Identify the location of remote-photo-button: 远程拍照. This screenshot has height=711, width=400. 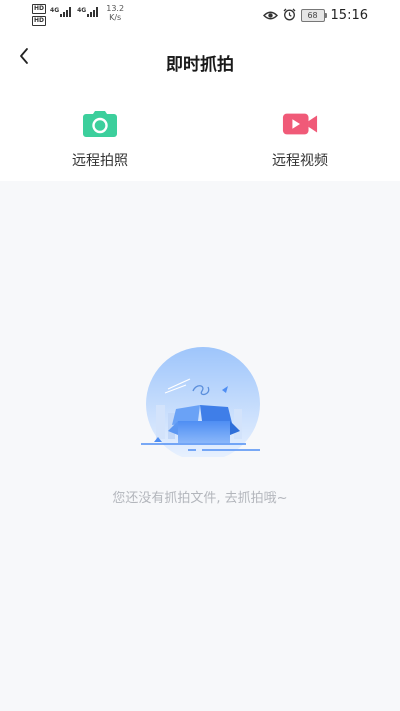
(100, 141).